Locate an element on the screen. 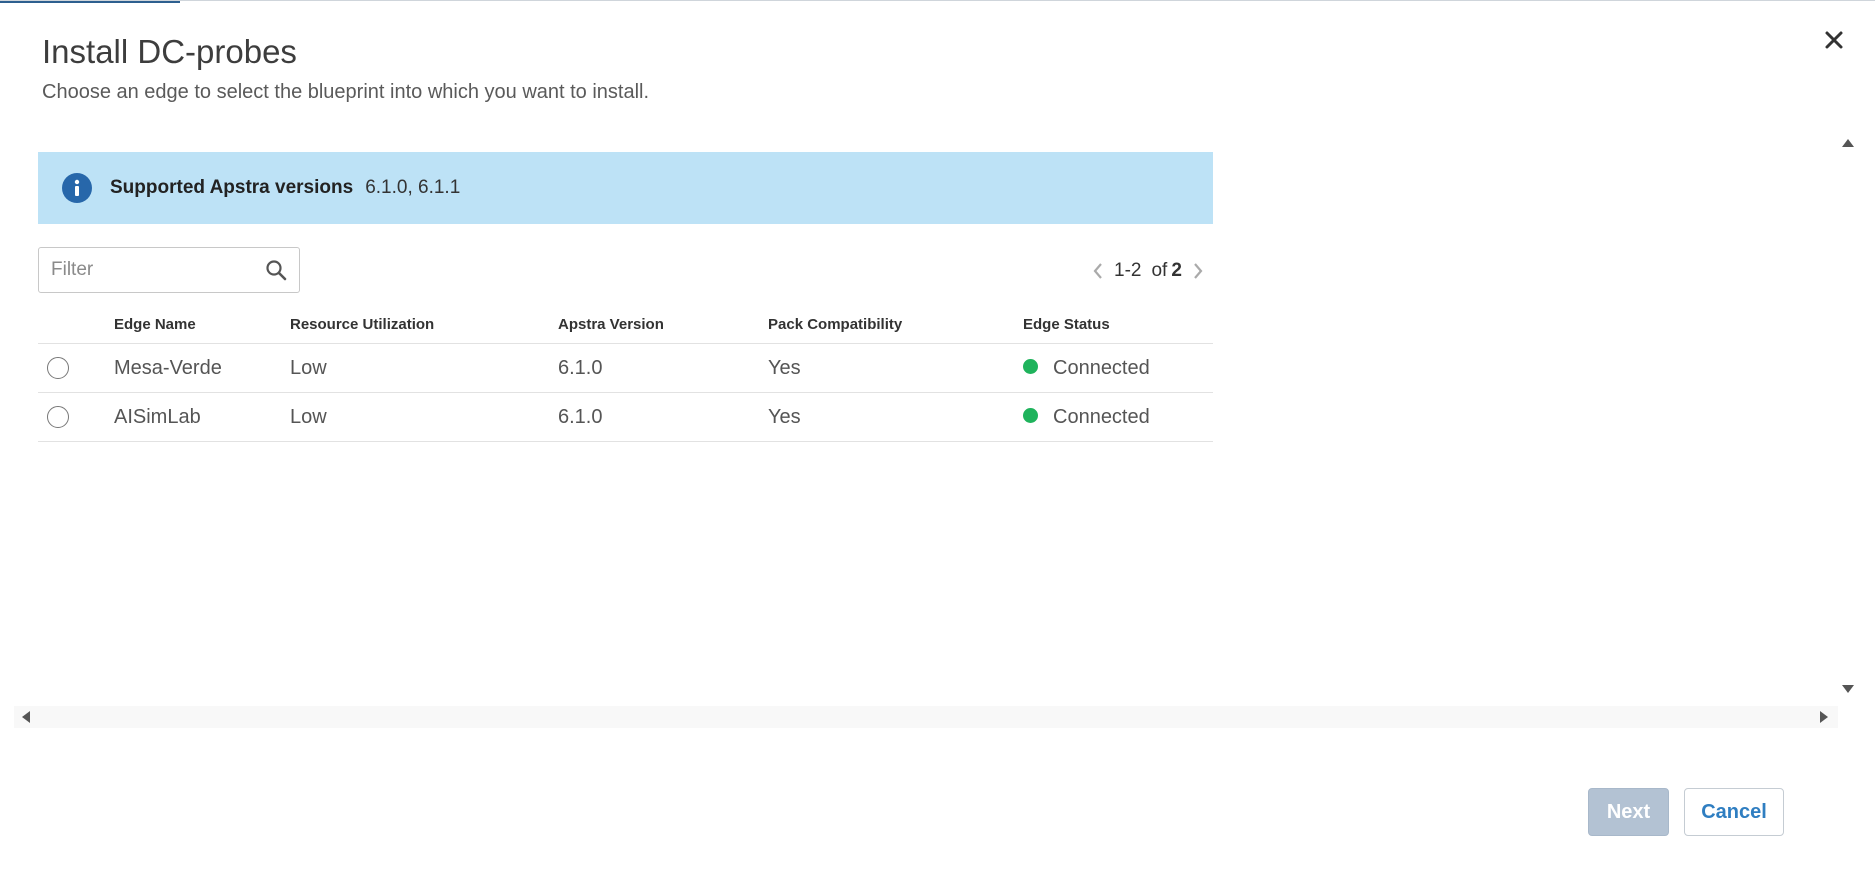 The image size is (1875, 886). banner-value: 6.1.0, 6.1.1 is located at coordinates (413, 187).